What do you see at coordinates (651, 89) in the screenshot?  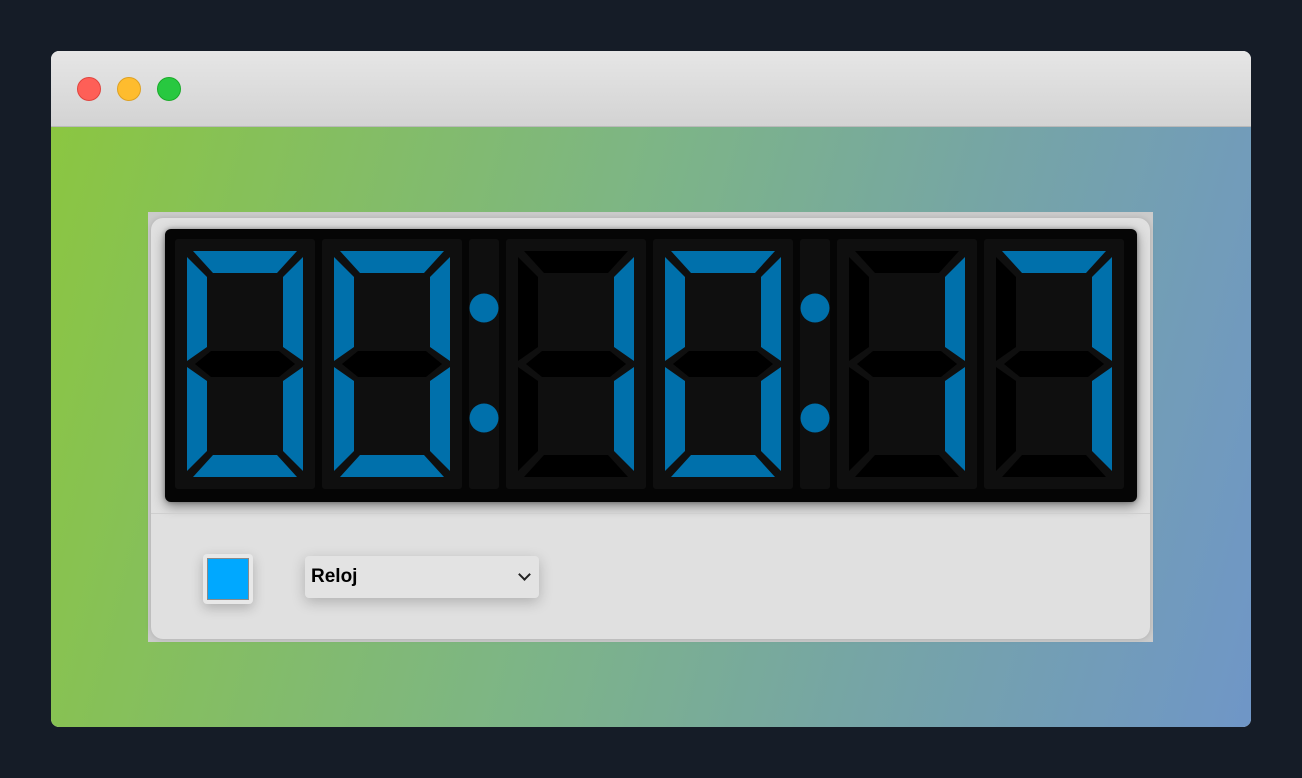 I see `title-bar` at bounding box center [651, 89].